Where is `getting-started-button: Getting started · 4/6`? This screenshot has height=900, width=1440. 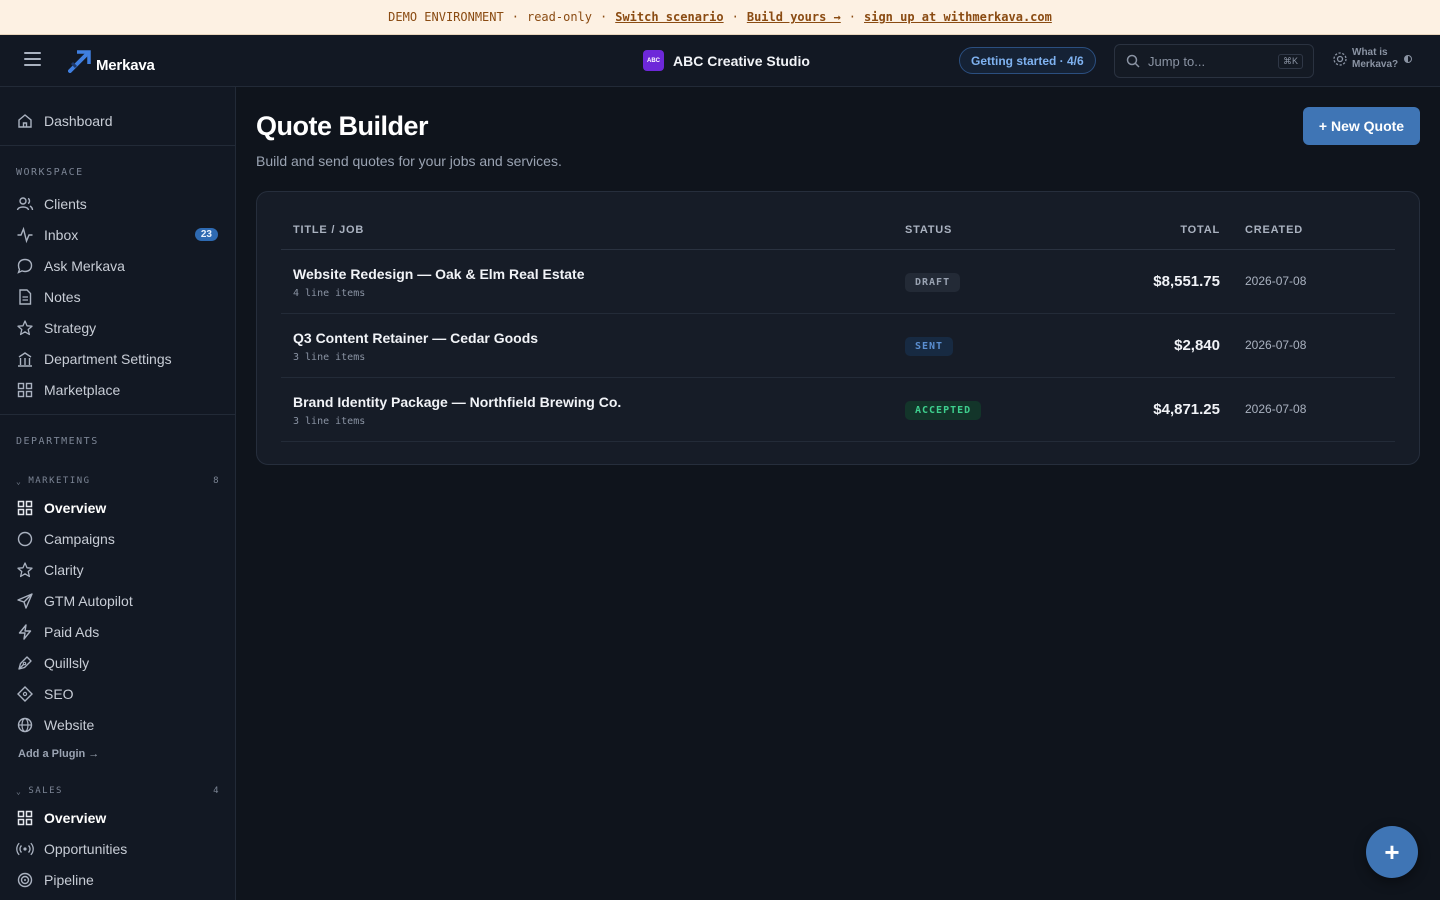 getting-started-button: Getting started · 4/6 is located at coordinates (1027, 60).